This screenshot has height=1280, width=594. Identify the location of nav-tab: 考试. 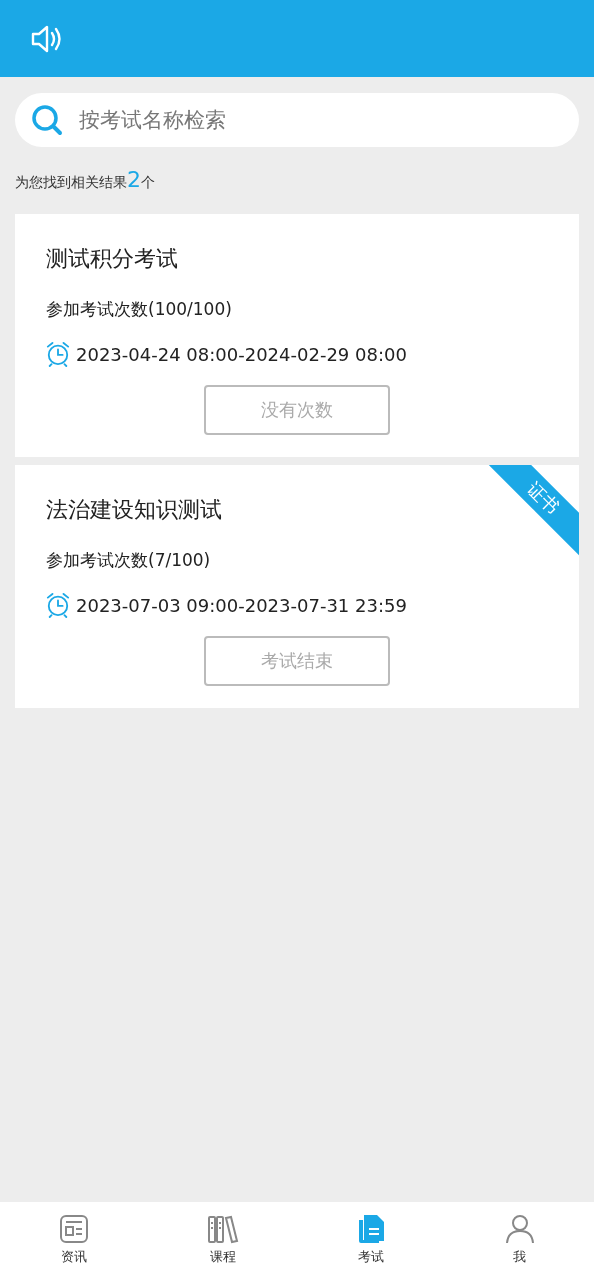
(371, 1241).